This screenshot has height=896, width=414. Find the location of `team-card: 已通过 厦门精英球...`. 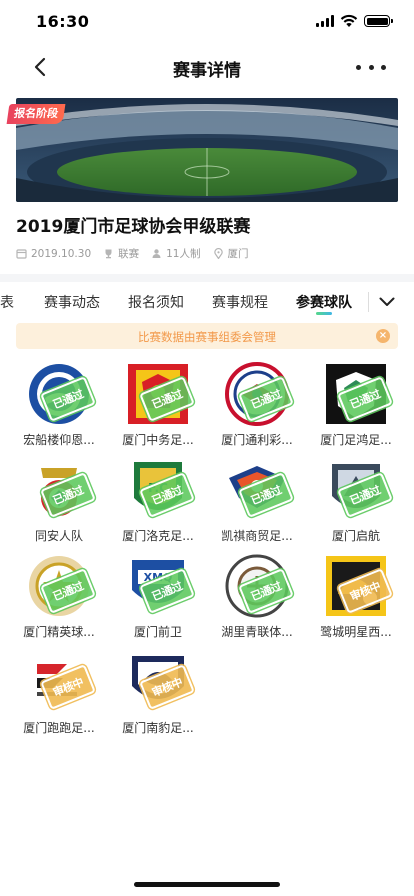

team-card: 已通过 厦门精英球... is located at coordinates (59, 602).